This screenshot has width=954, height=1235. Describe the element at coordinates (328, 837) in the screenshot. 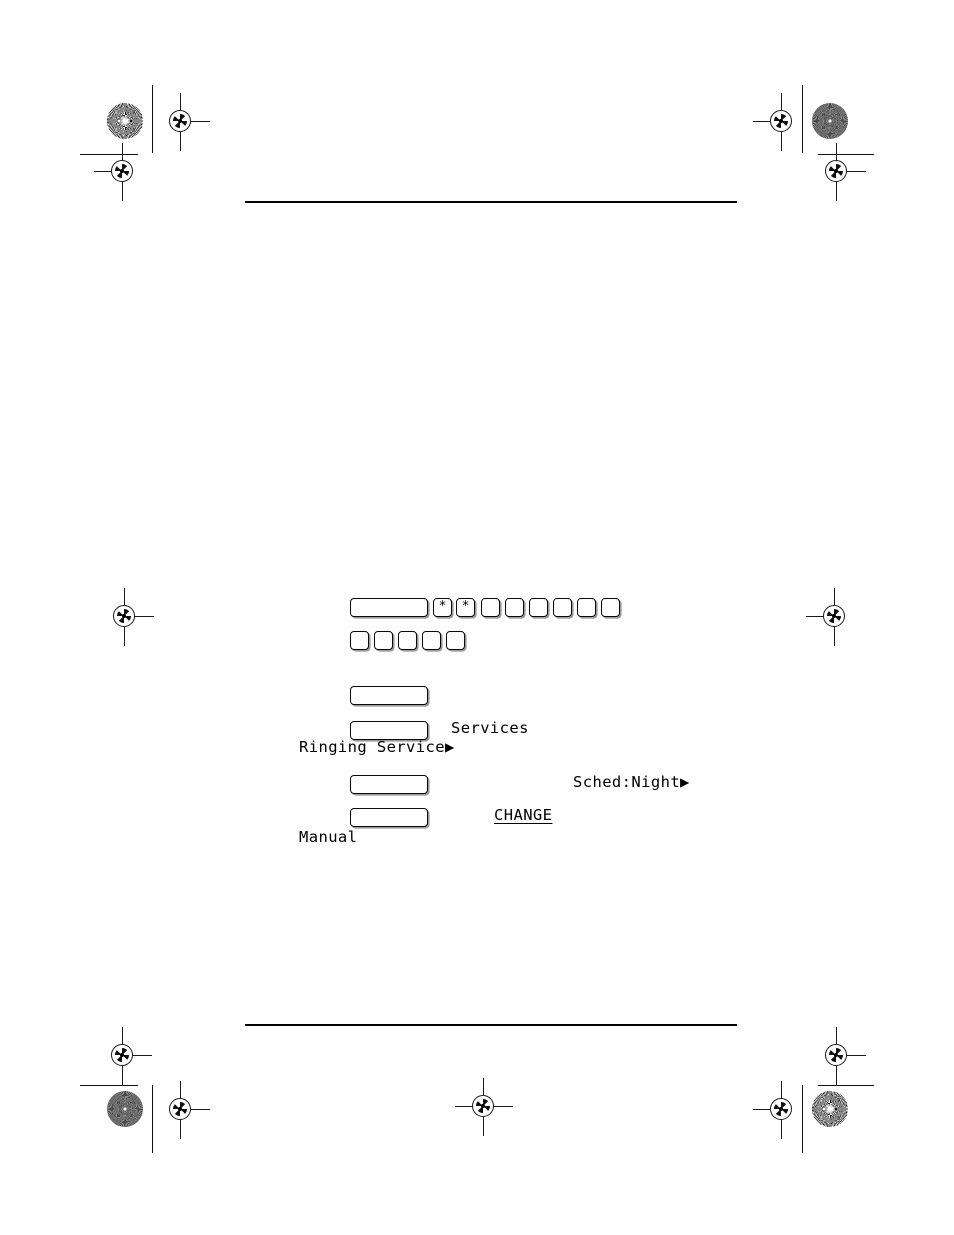

I see `display-text-manual: Manual` at that location.